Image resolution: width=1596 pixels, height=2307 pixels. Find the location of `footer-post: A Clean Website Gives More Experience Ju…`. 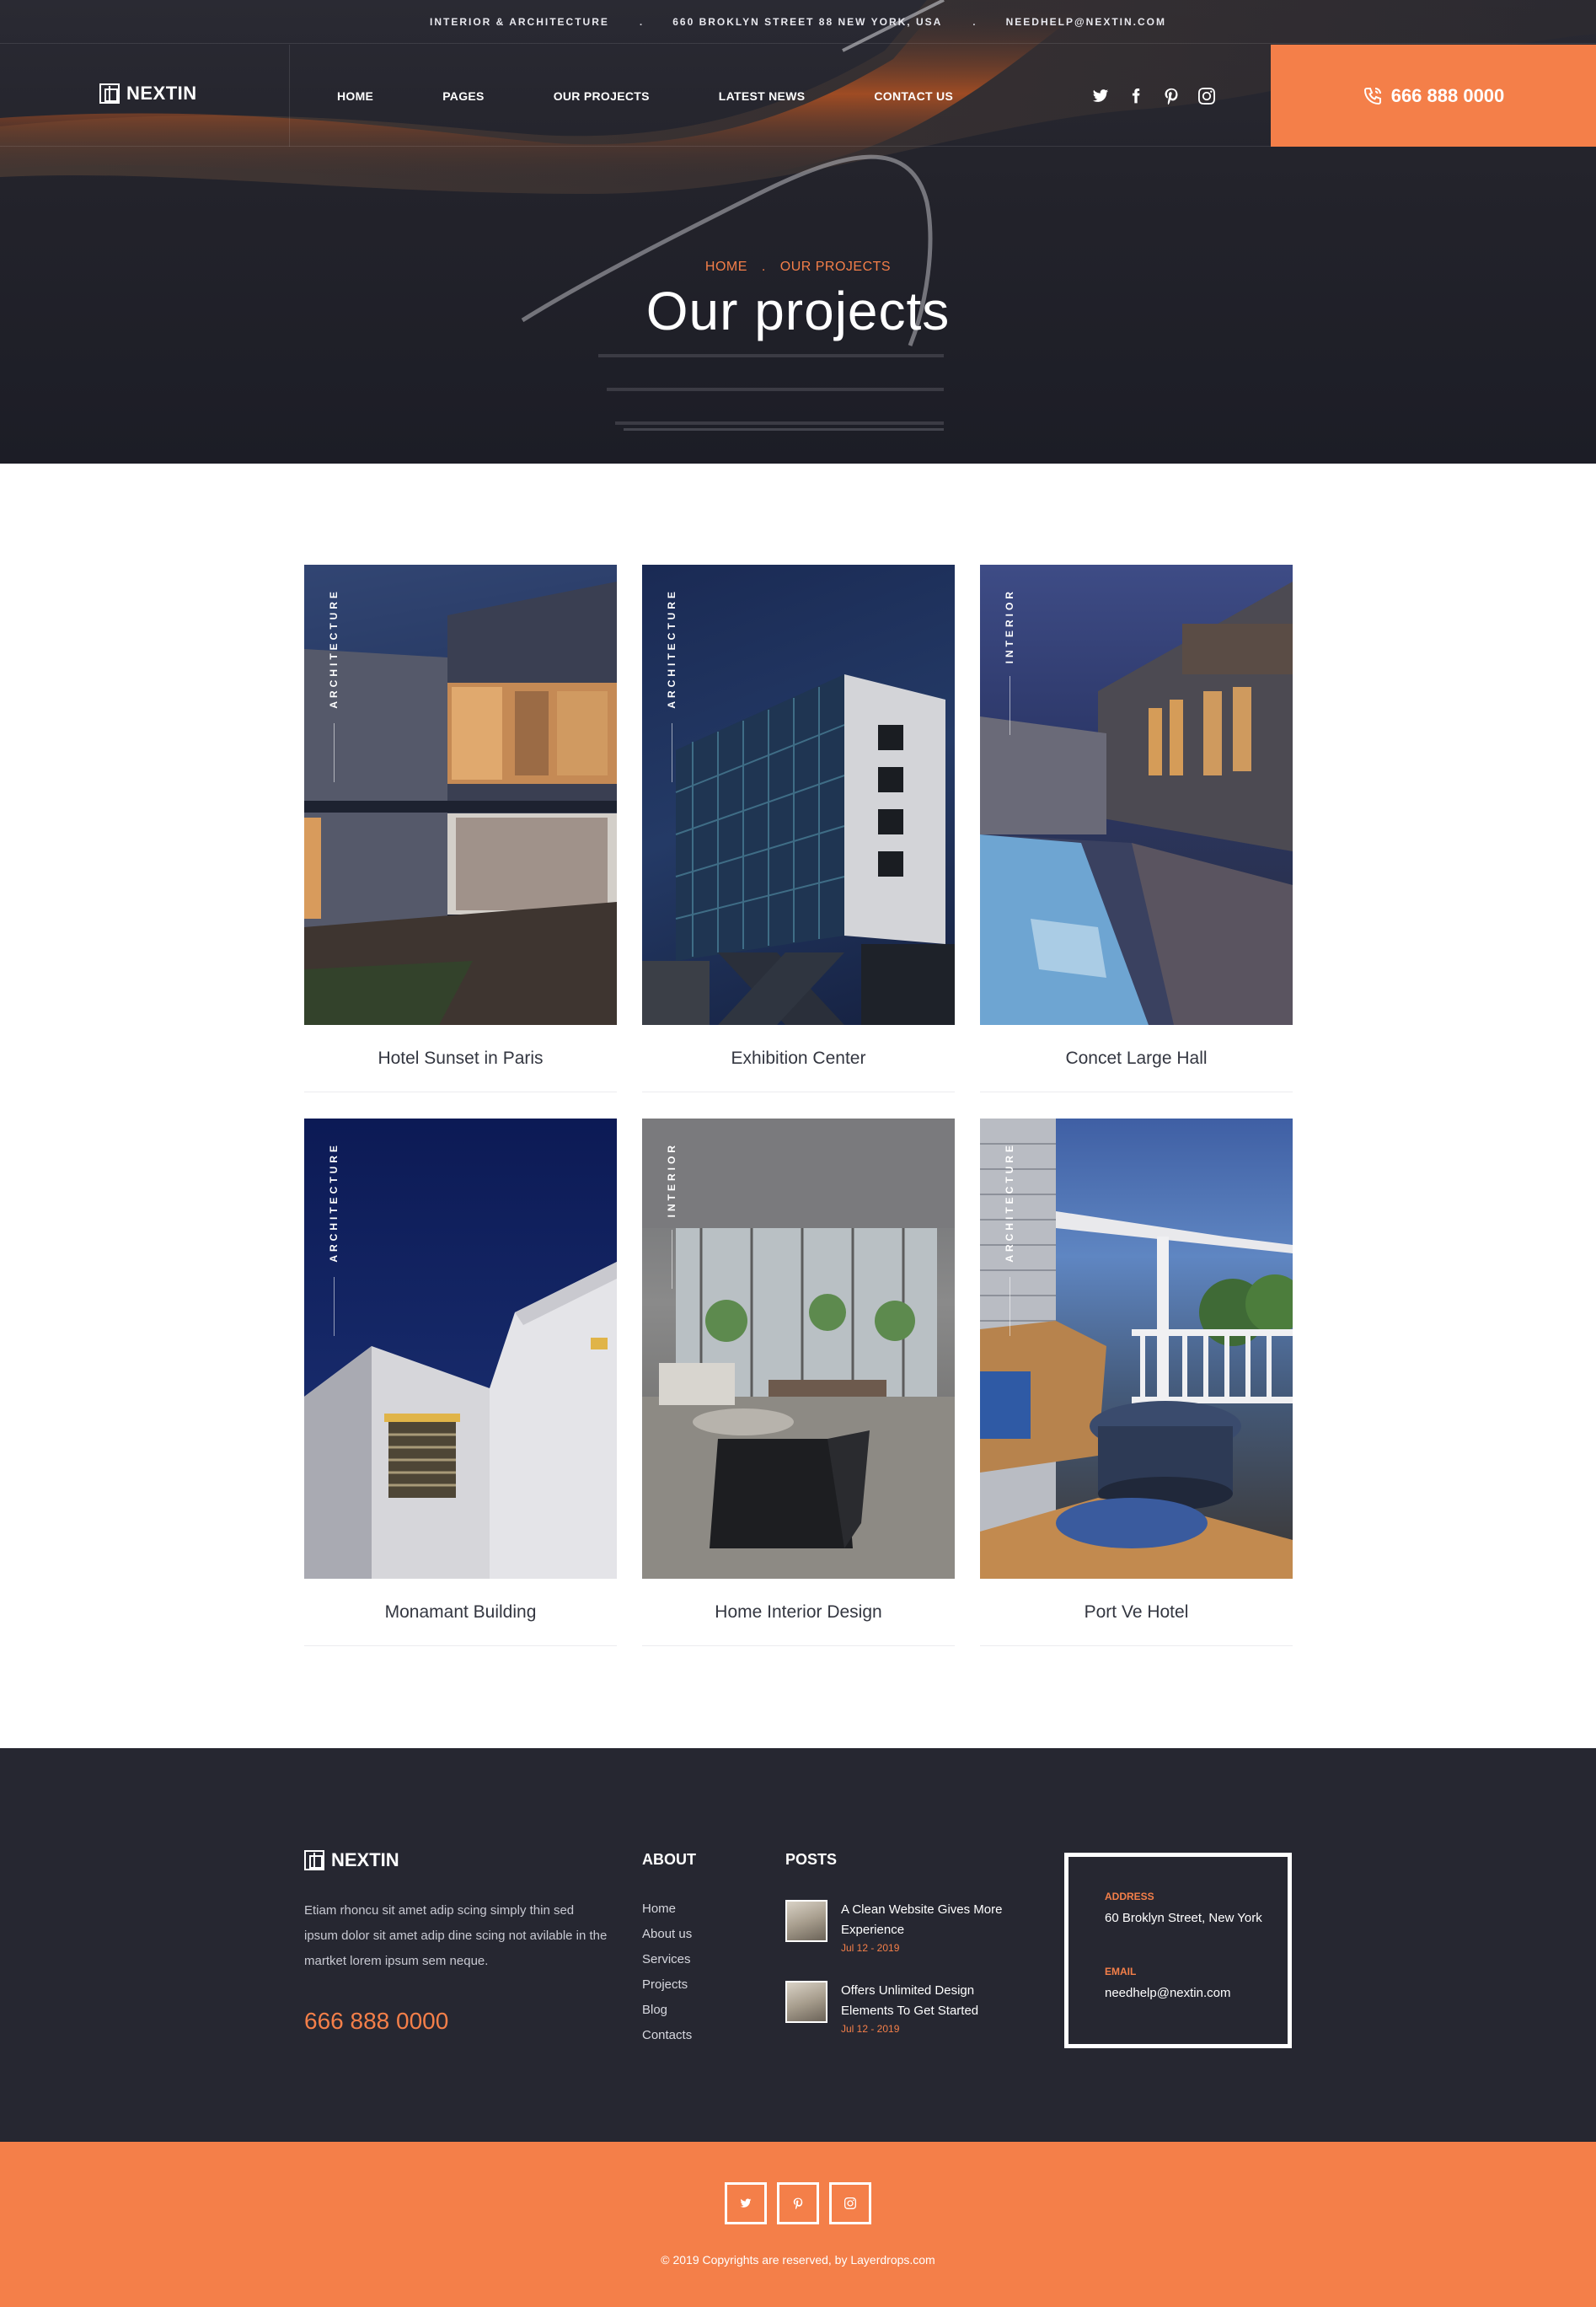

footer-post: A Clean Website Gives More Experience Ju… is located at coordinates (906, 1927).